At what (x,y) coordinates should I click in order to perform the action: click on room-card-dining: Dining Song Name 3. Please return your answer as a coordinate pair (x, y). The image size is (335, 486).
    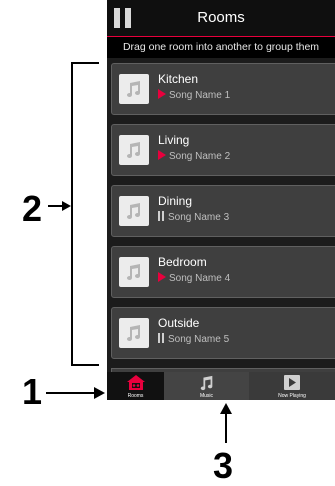
    Looking at the image, I should click on (223, 211).